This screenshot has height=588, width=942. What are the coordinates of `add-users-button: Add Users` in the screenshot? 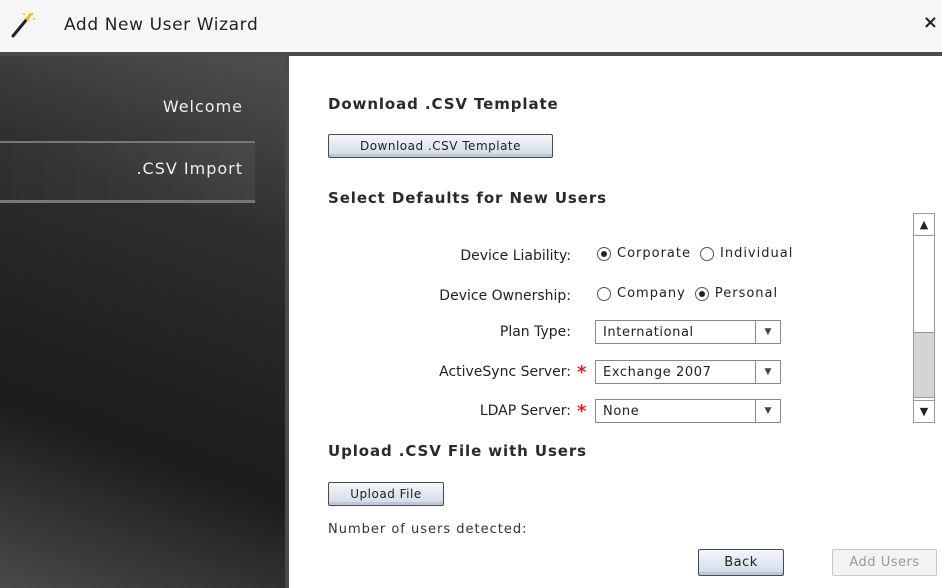 It's located at (884, 562).